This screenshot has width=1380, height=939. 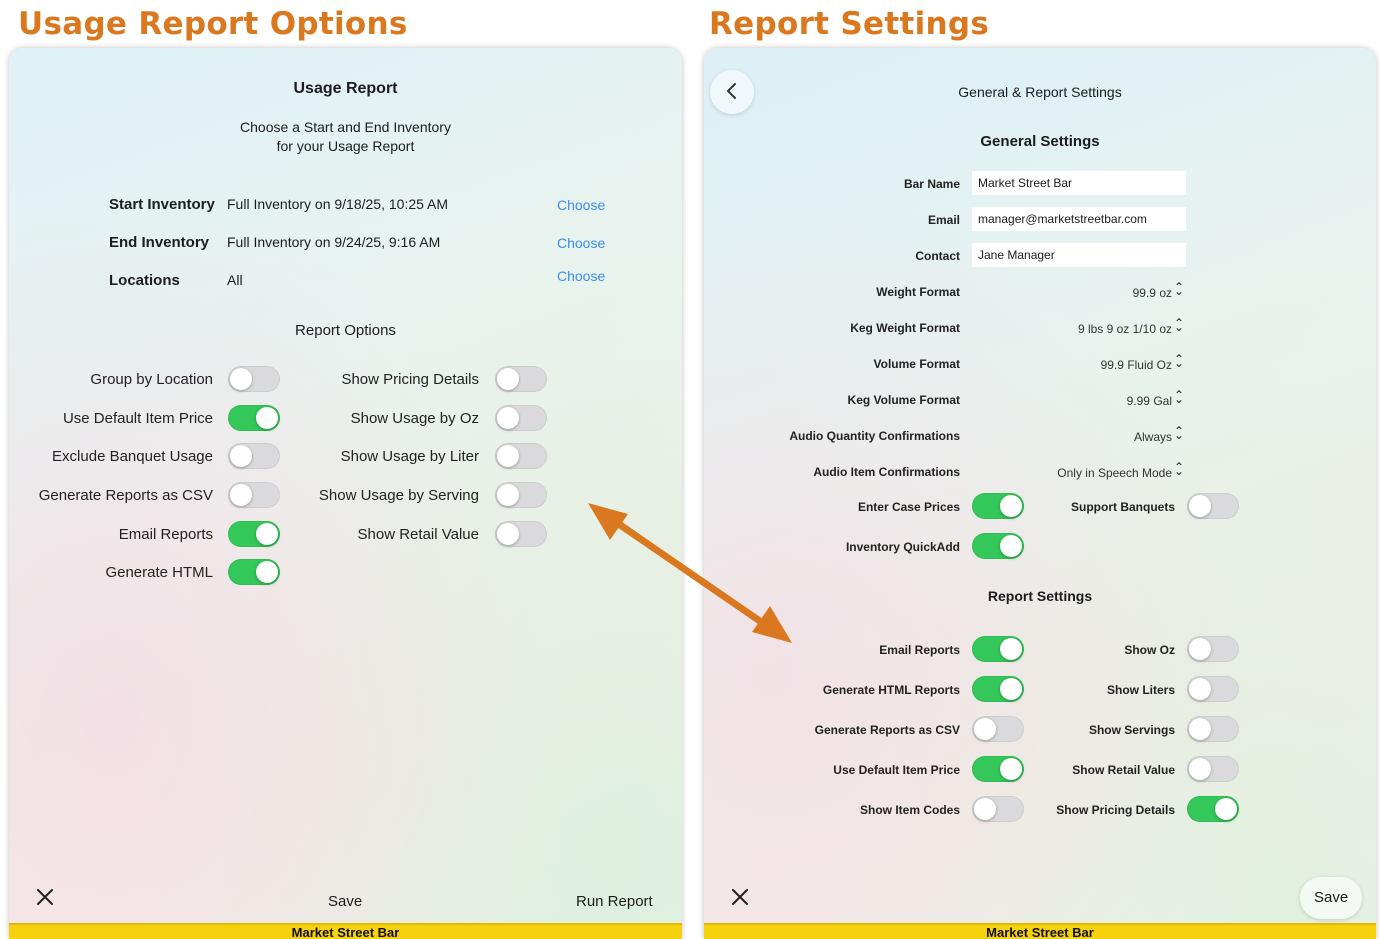 What do you see at coordinates (1213, 729) in the screenshot?
I see `show-servings-toggle` at bounding box center [1213, 729].